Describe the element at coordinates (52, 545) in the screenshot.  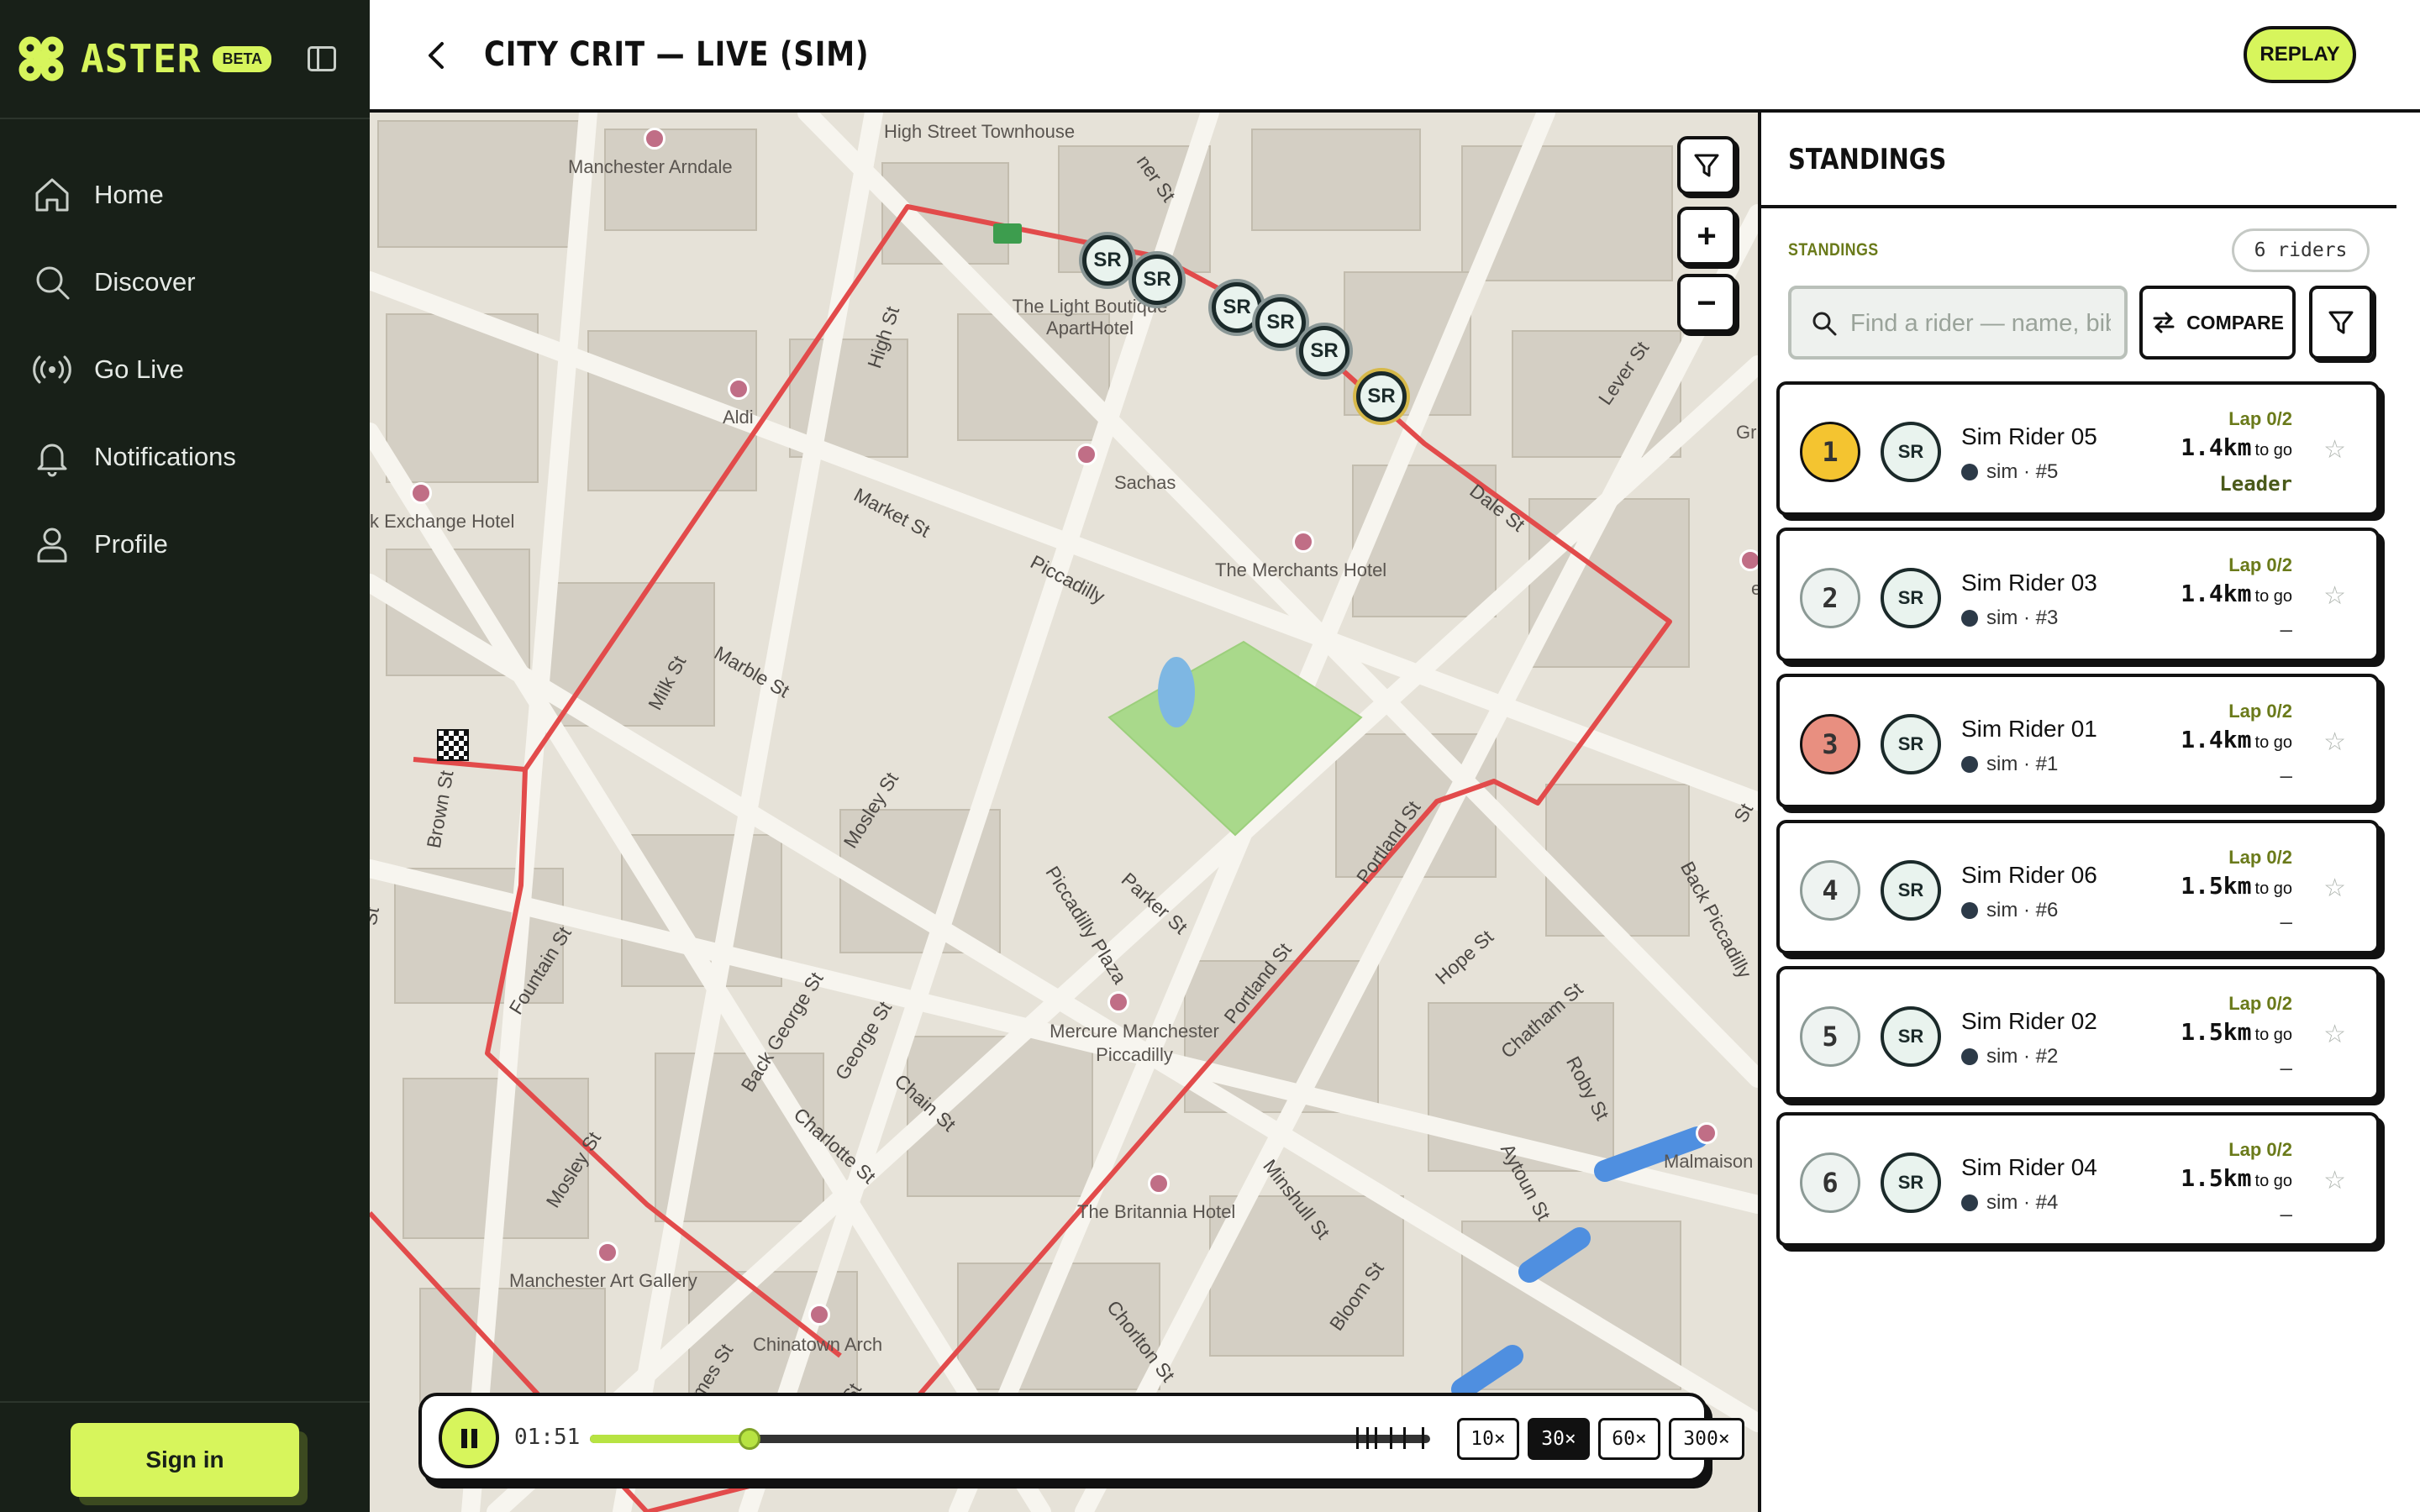
I see `user-icon` at that location.